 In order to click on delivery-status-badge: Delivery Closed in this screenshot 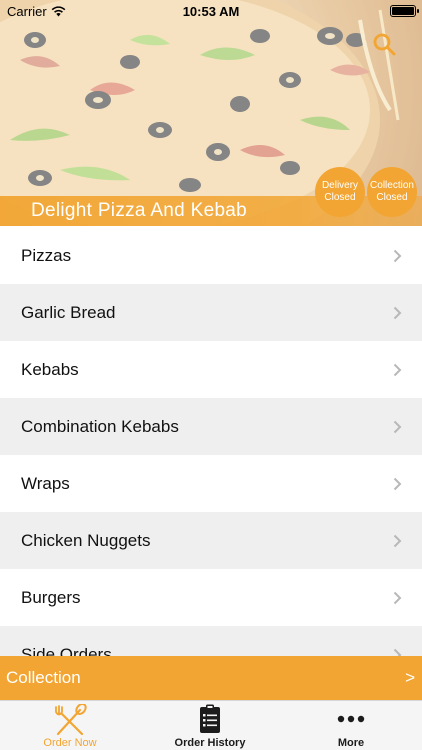, I will do `click(340, 192)`.